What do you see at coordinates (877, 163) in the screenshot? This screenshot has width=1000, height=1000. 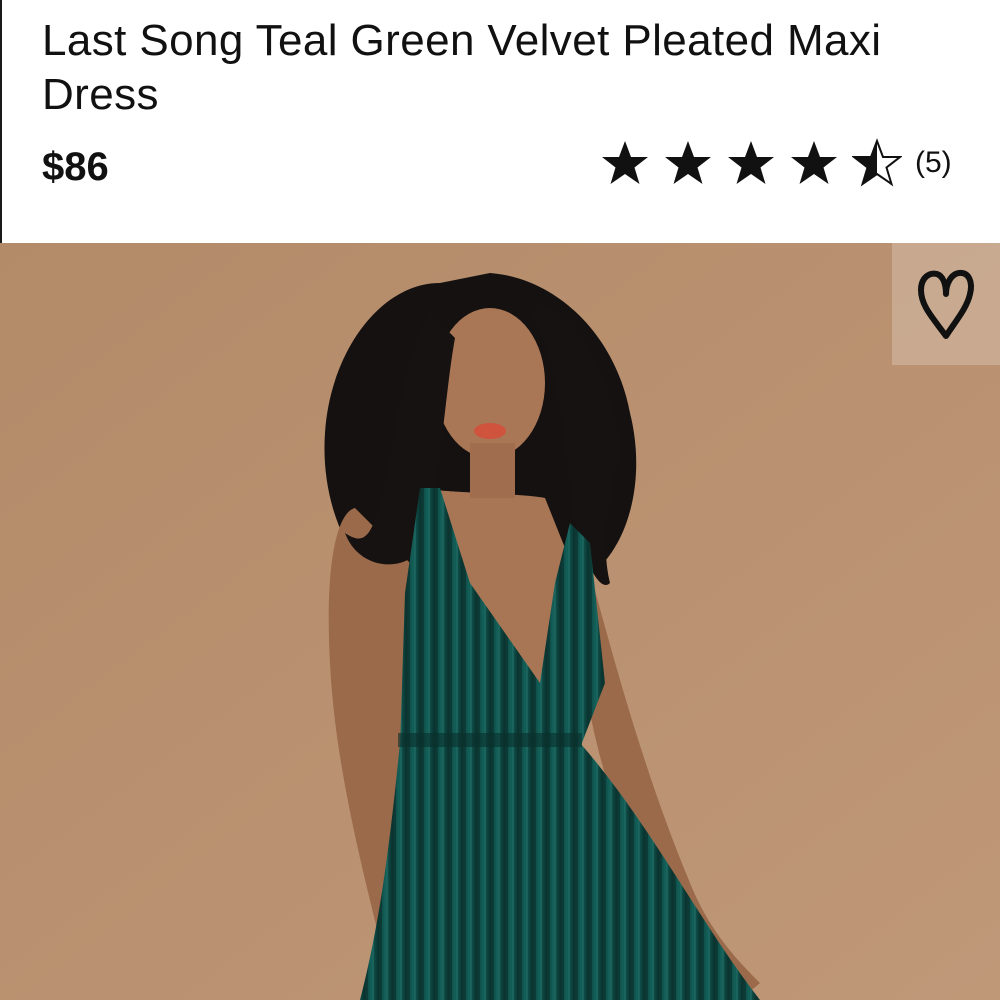 I see `half-star-icon` at bounding box center [877, 163].